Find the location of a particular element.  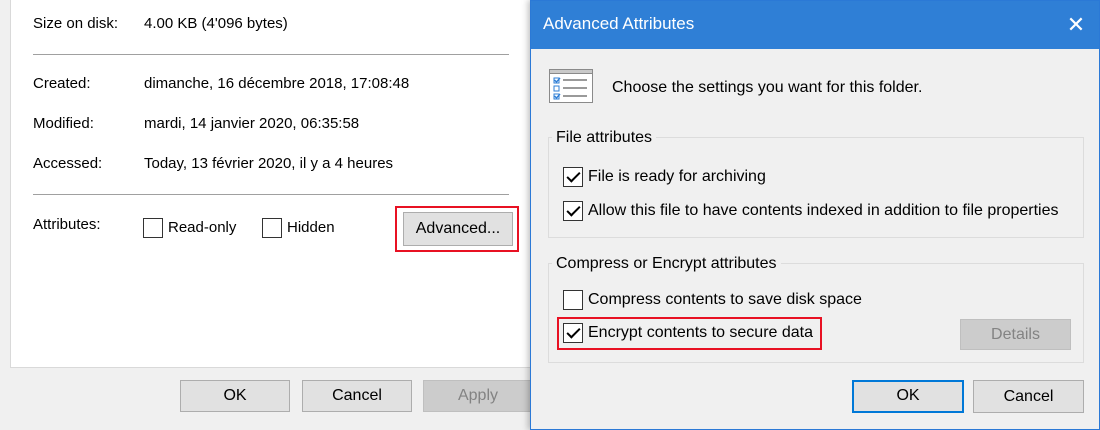

close-icon: ✕ is located at coordinates (1076, 25).